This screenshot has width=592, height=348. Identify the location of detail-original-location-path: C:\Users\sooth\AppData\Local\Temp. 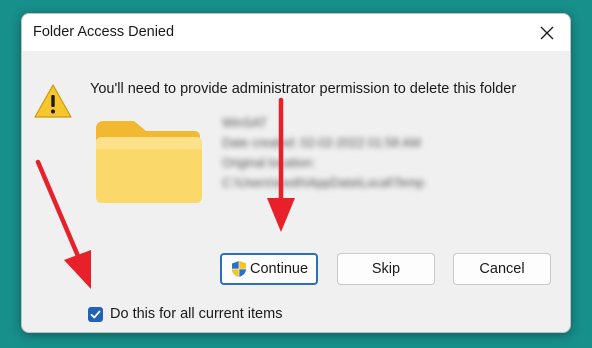
(323, 183).